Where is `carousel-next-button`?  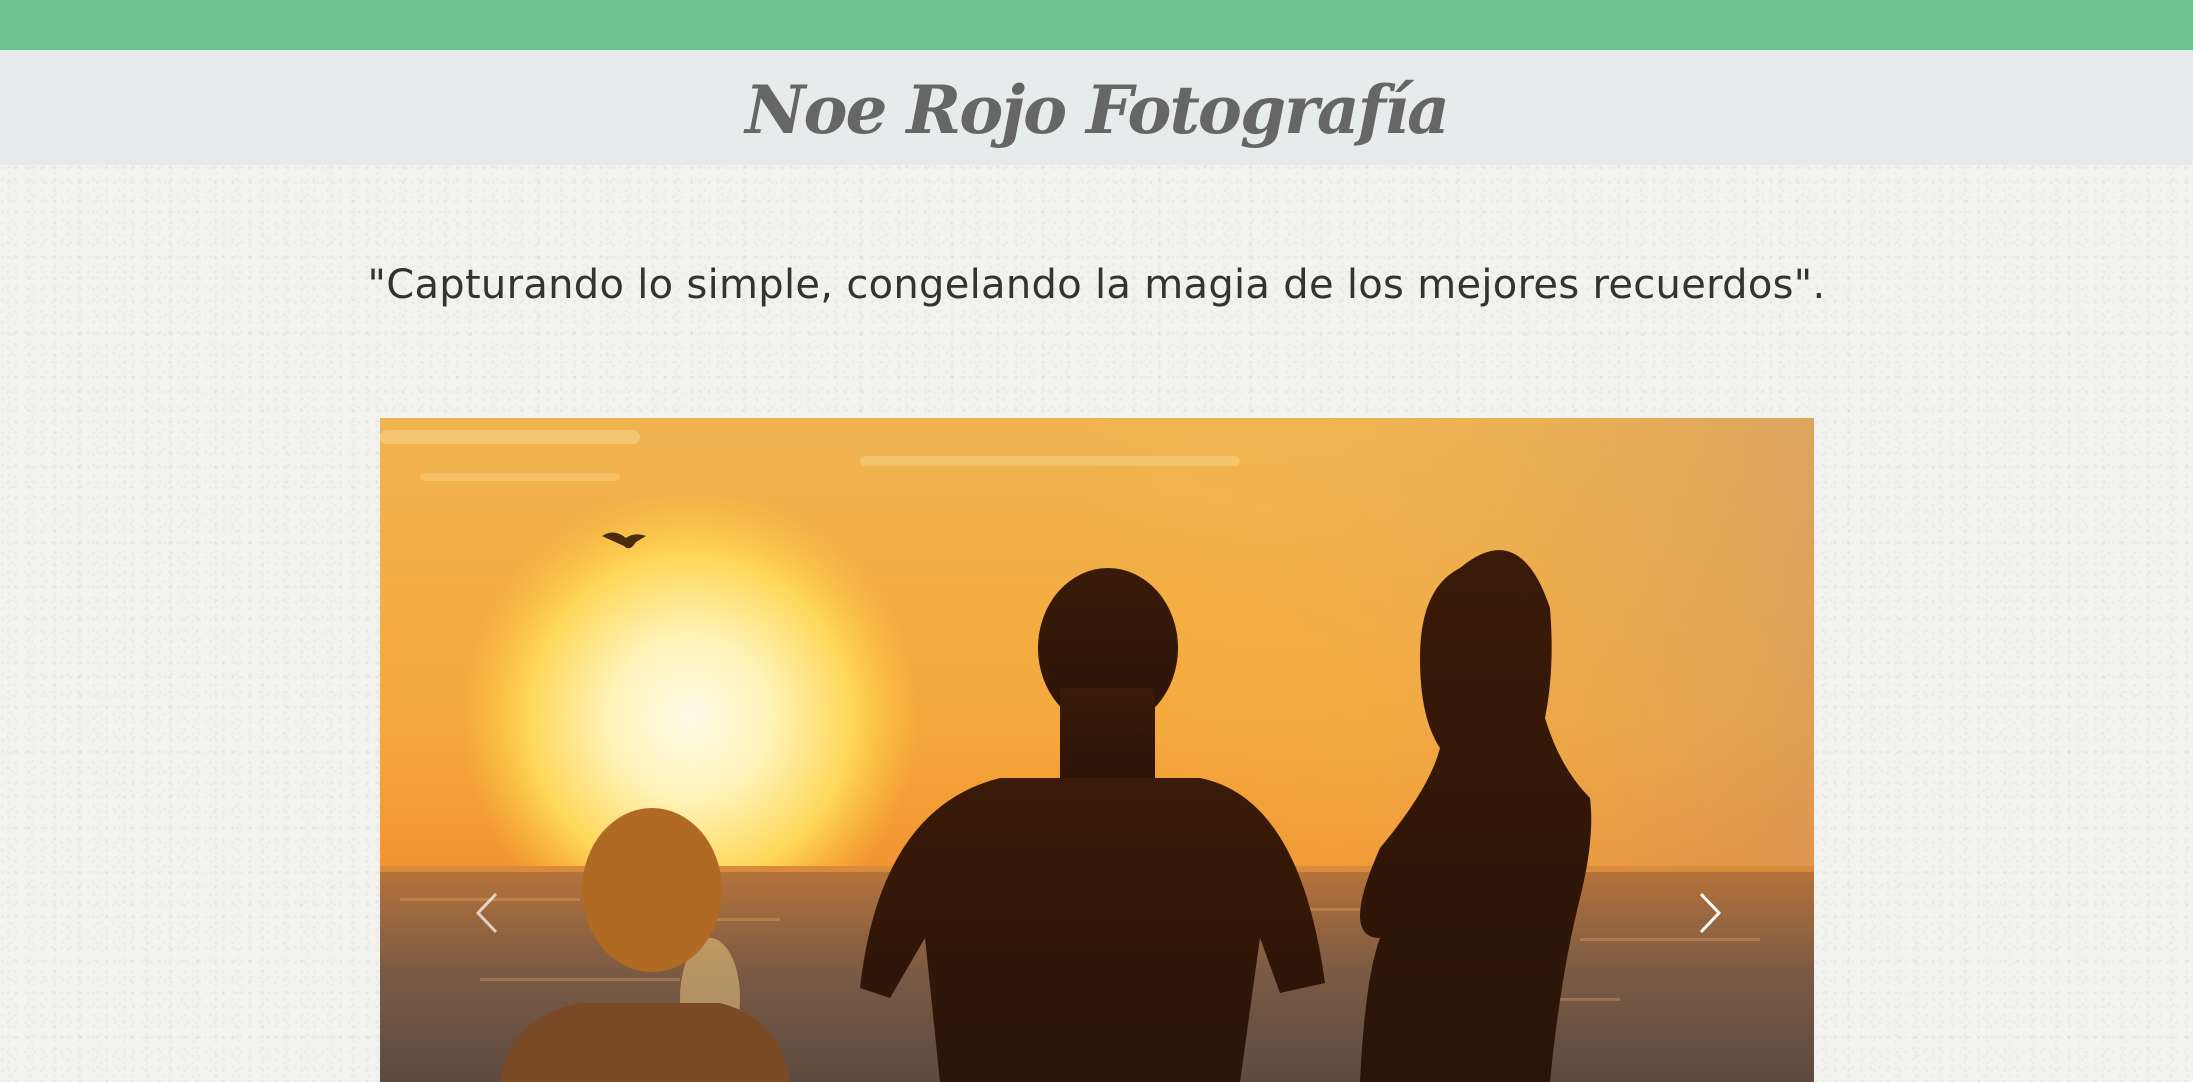 carousel-next-button is located at coordinates (1710, 913).